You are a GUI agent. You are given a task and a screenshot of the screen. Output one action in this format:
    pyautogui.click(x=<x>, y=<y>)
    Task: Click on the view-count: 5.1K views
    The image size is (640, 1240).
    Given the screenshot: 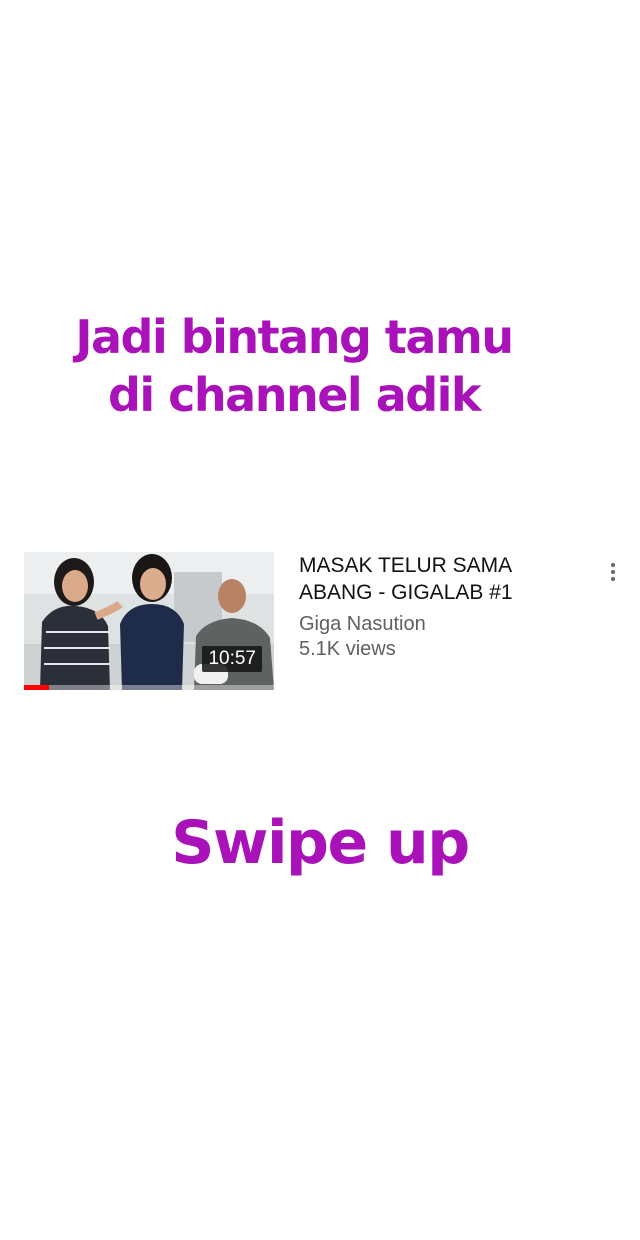 What is the action you would take?
    pyautogui.click(x=347, y=649)
    